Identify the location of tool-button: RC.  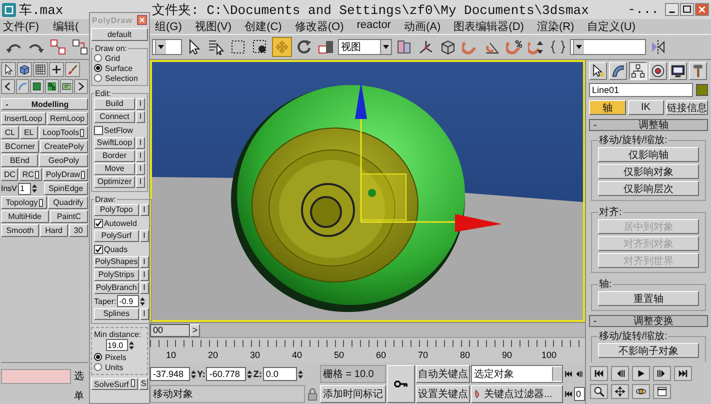
(30, 174).